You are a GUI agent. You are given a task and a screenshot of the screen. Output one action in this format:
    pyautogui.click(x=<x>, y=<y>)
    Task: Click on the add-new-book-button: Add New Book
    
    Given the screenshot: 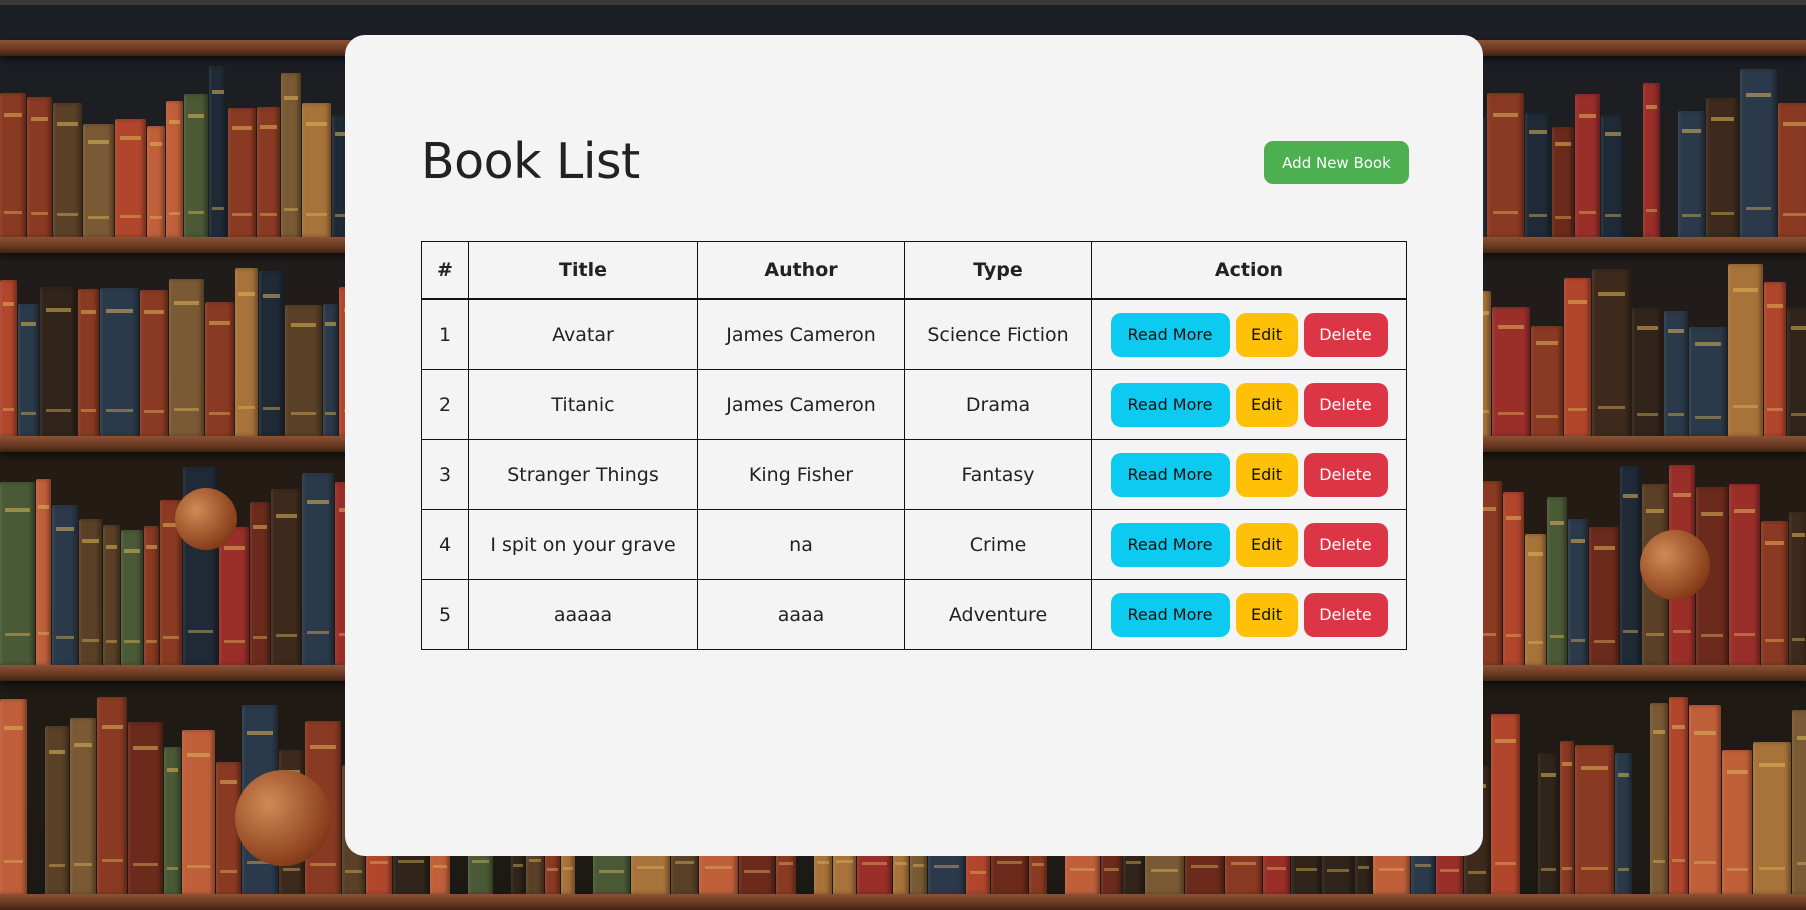 What is the action you would take?
    pyautogui.click(x=1336, y=162)
    